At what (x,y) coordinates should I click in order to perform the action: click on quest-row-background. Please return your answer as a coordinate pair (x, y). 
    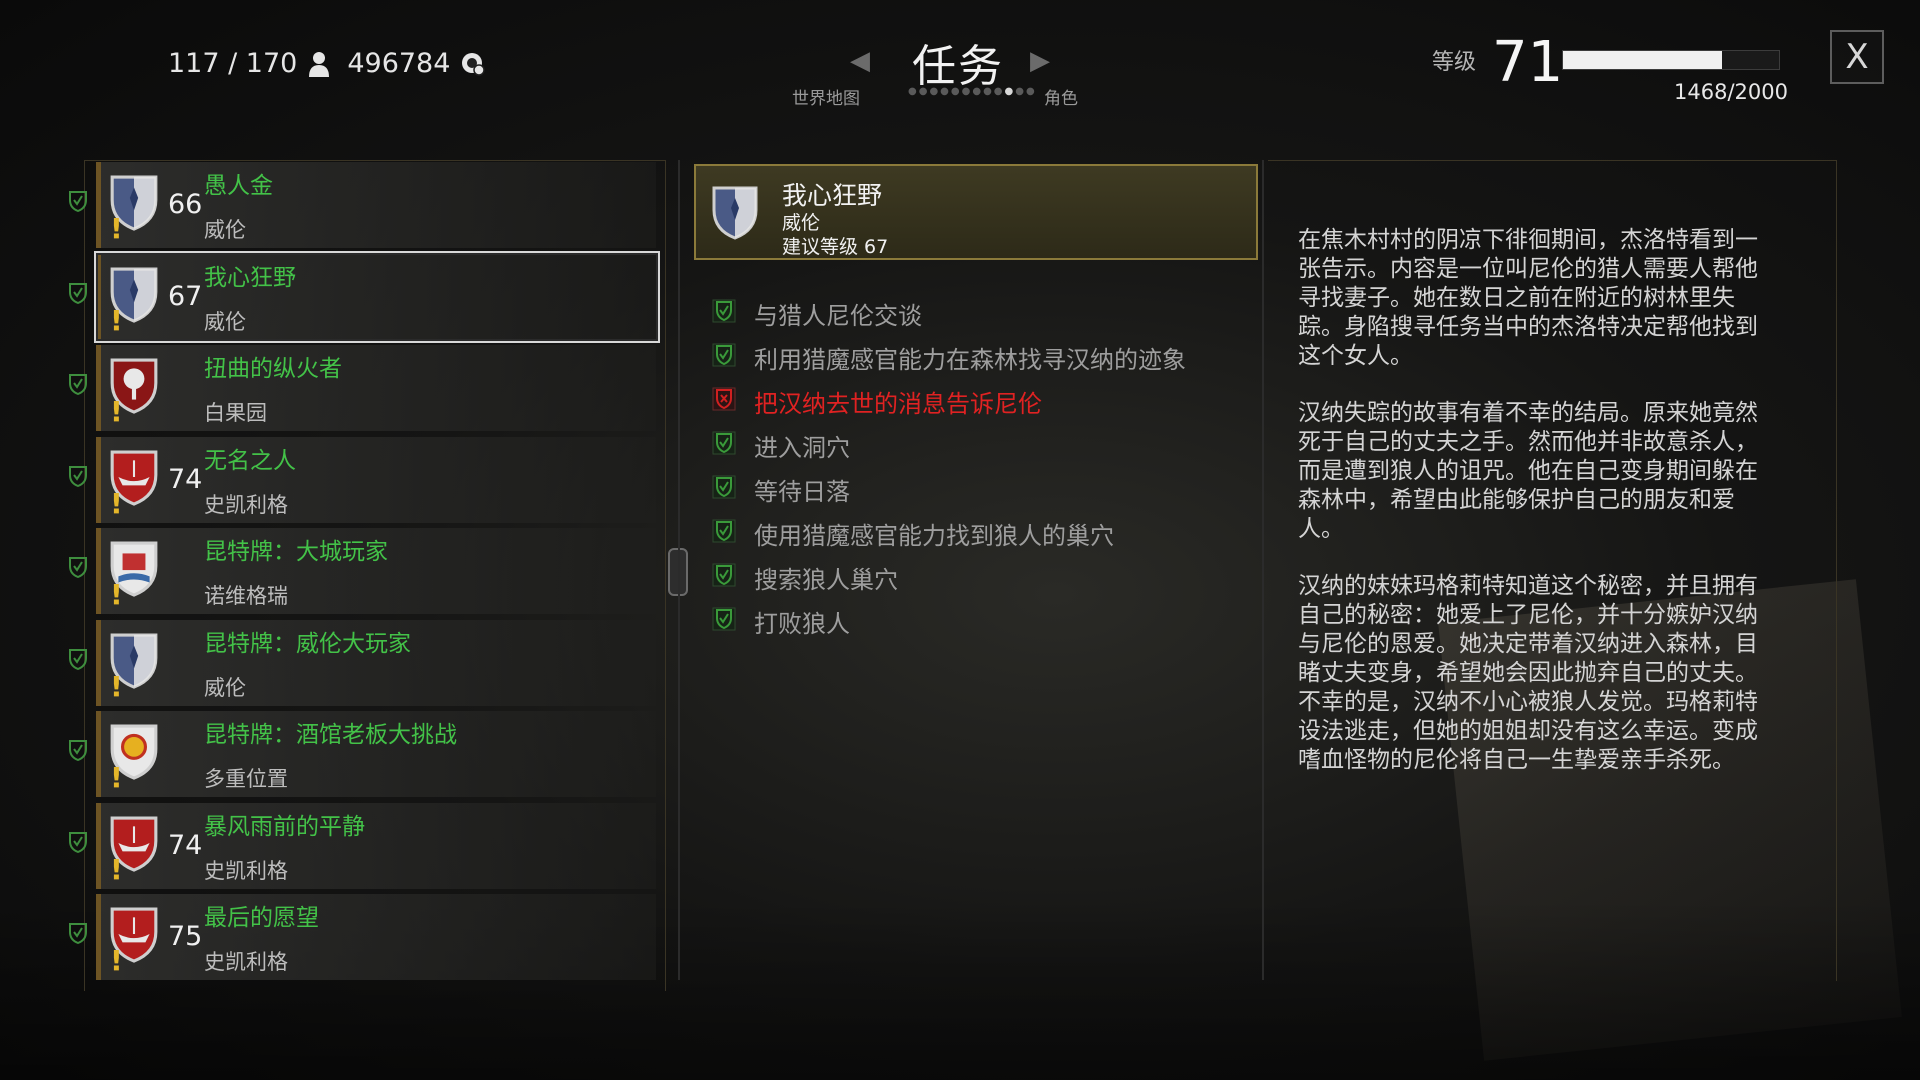
    Looking at the image, I should click on (378, 388).